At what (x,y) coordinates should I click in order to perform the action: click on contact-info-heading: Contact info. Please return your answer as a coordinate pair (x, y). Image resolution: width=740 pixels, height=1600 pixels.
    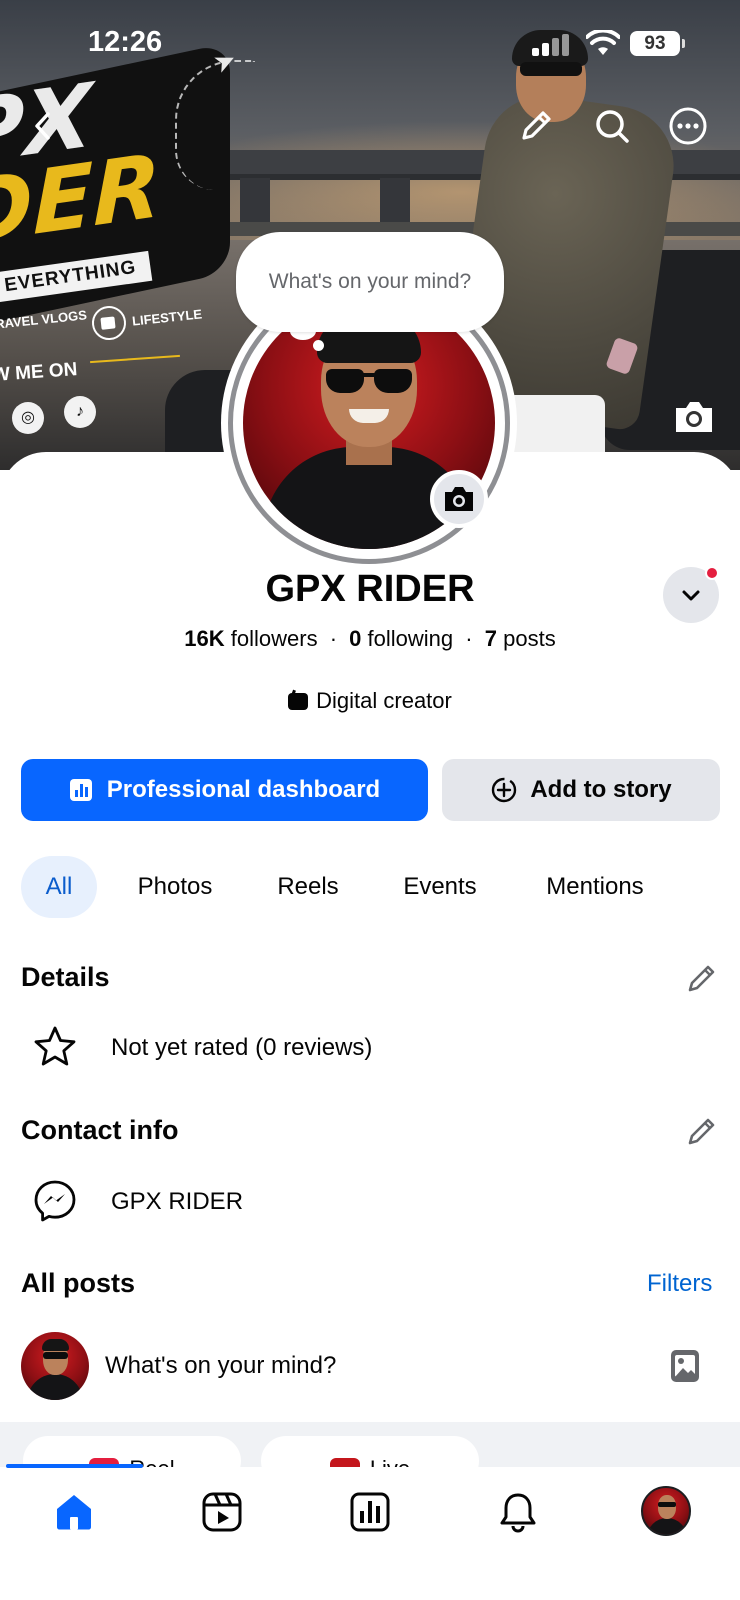
    Looking at the image, I should click on (100, 1130).